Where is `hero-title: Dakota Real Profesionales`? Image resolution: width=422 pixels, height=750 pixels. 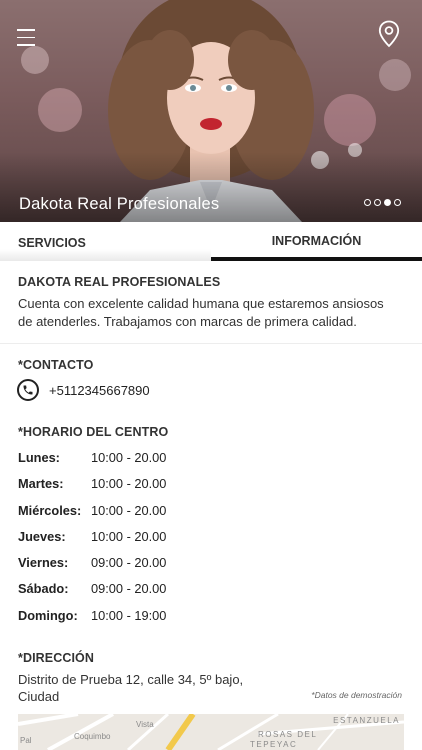
hero-title: Dakota Real Profesionales is located at coordinates (119, 204).